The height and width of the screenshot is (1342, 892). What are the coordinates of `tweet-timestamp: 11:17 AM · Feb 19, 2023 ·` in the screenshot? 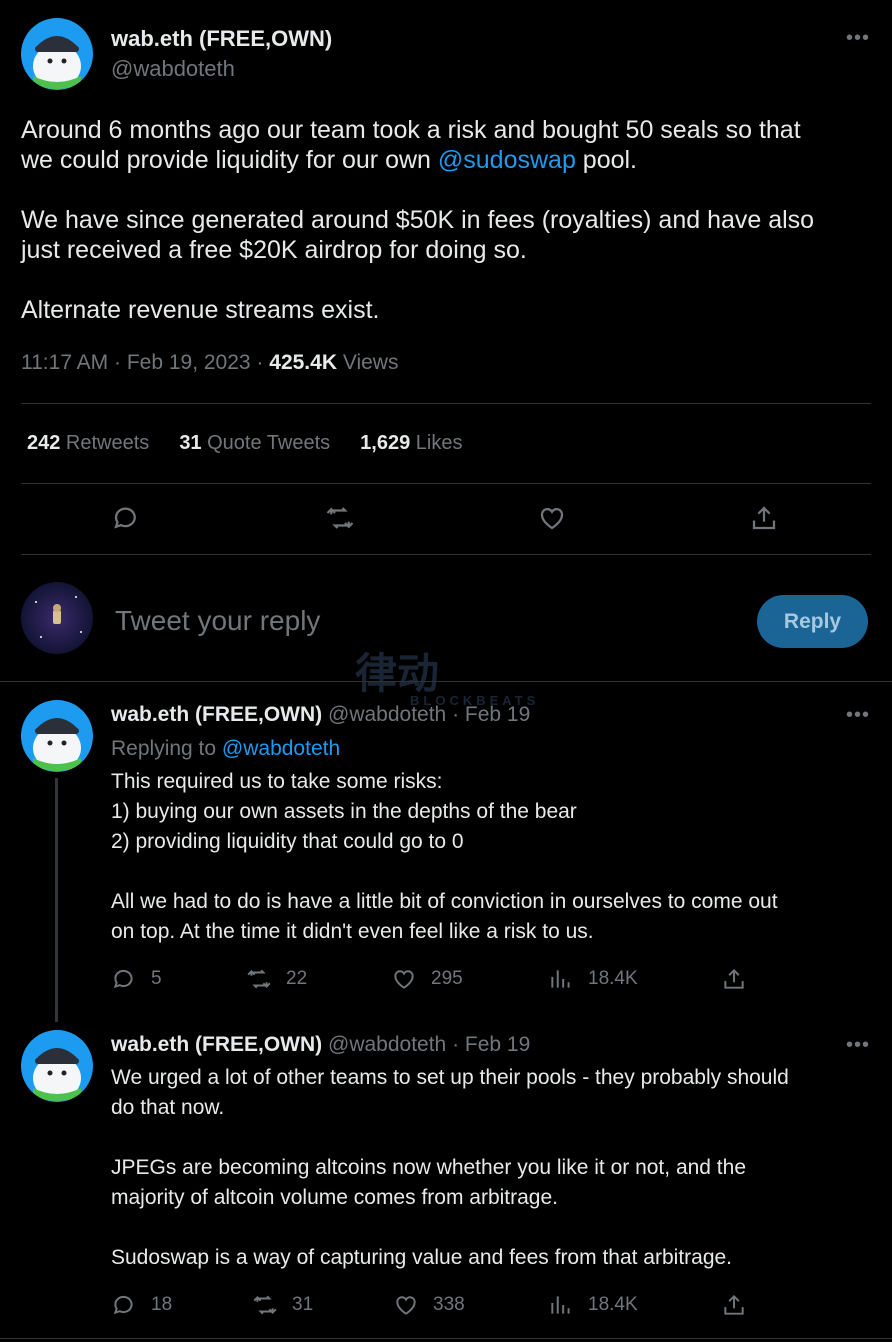 It's located at (145, 362).